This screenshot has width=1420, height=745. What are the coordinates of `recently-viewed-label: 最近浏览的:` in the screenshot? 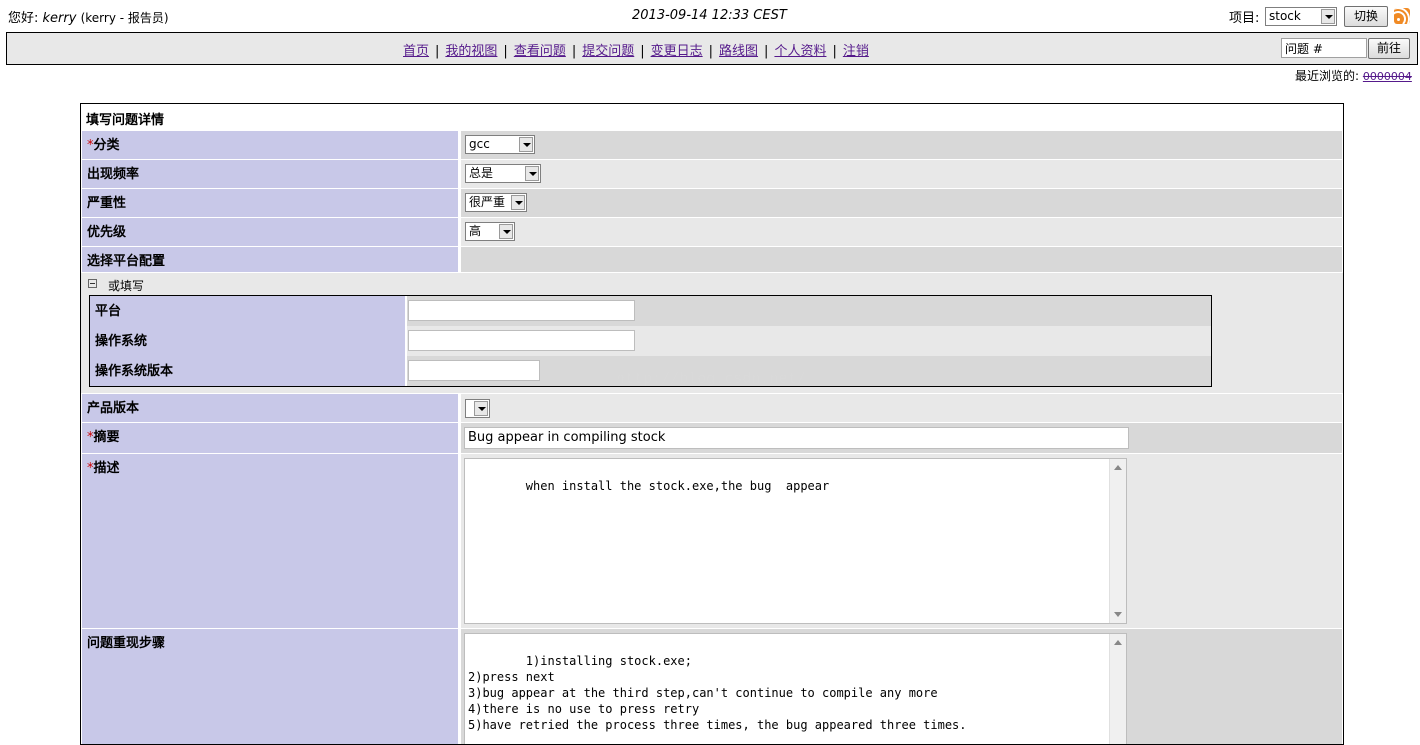 It's located at (1327, 76).